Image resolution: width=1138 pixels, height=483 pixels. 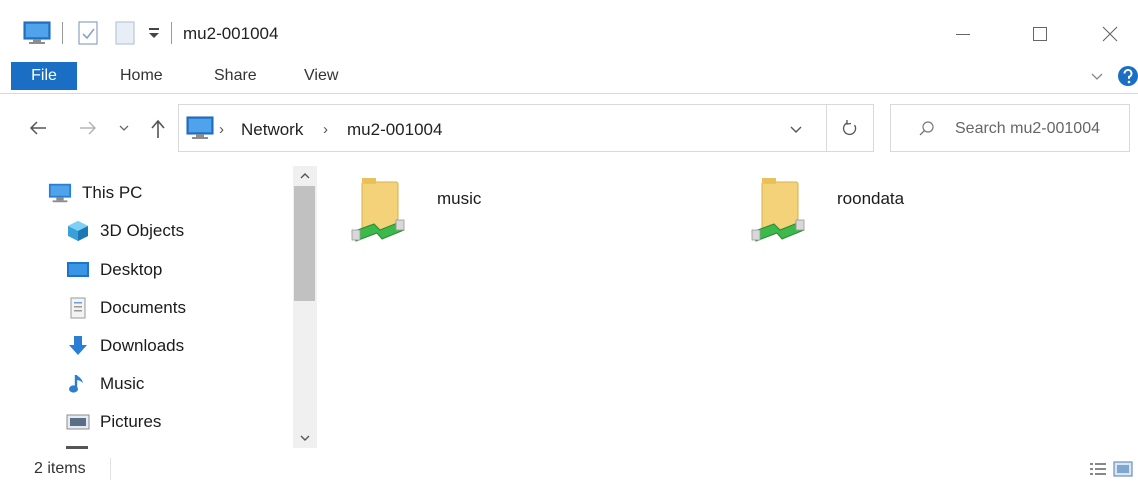 I want to click on back-button, so click(x=38, y=128).